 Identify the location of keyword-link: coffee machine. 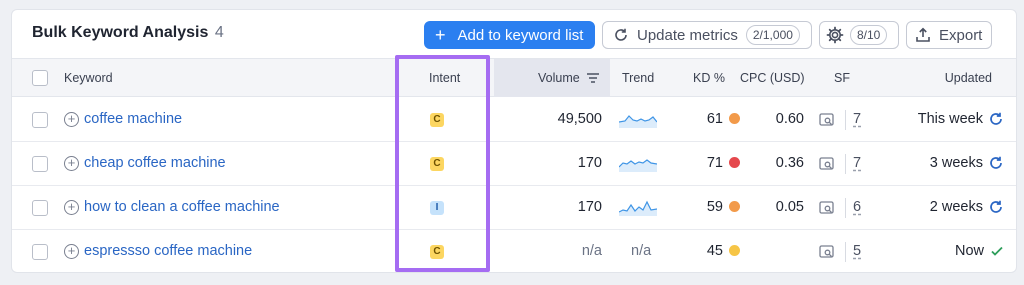
(133, 119).